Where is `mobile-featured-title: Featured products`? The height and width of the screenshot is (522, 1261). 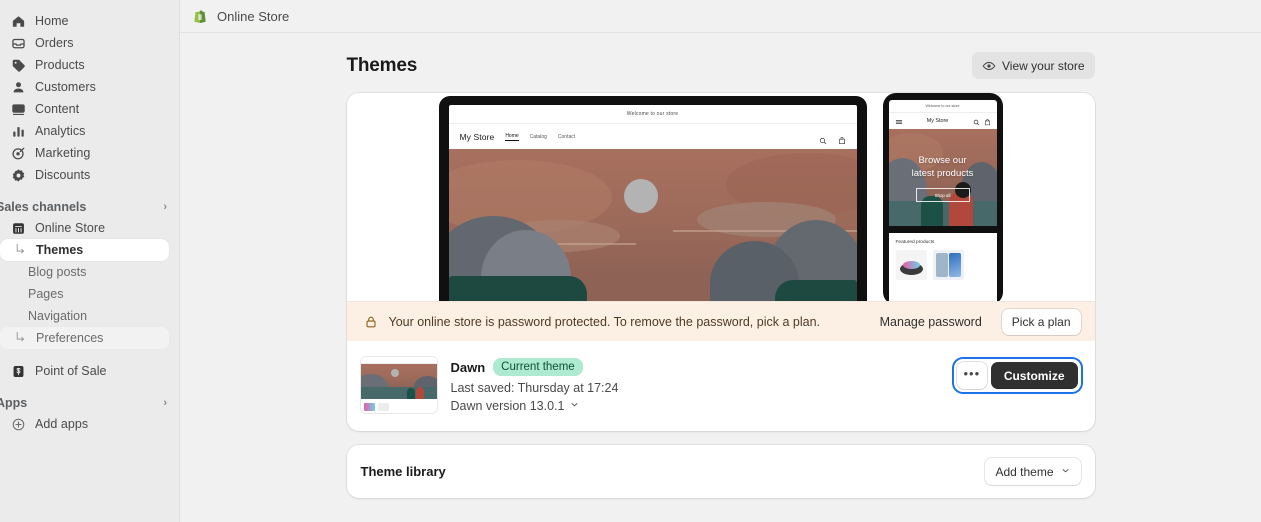
mobile-featured-title: Featured products is located at coordinates (915, 242).